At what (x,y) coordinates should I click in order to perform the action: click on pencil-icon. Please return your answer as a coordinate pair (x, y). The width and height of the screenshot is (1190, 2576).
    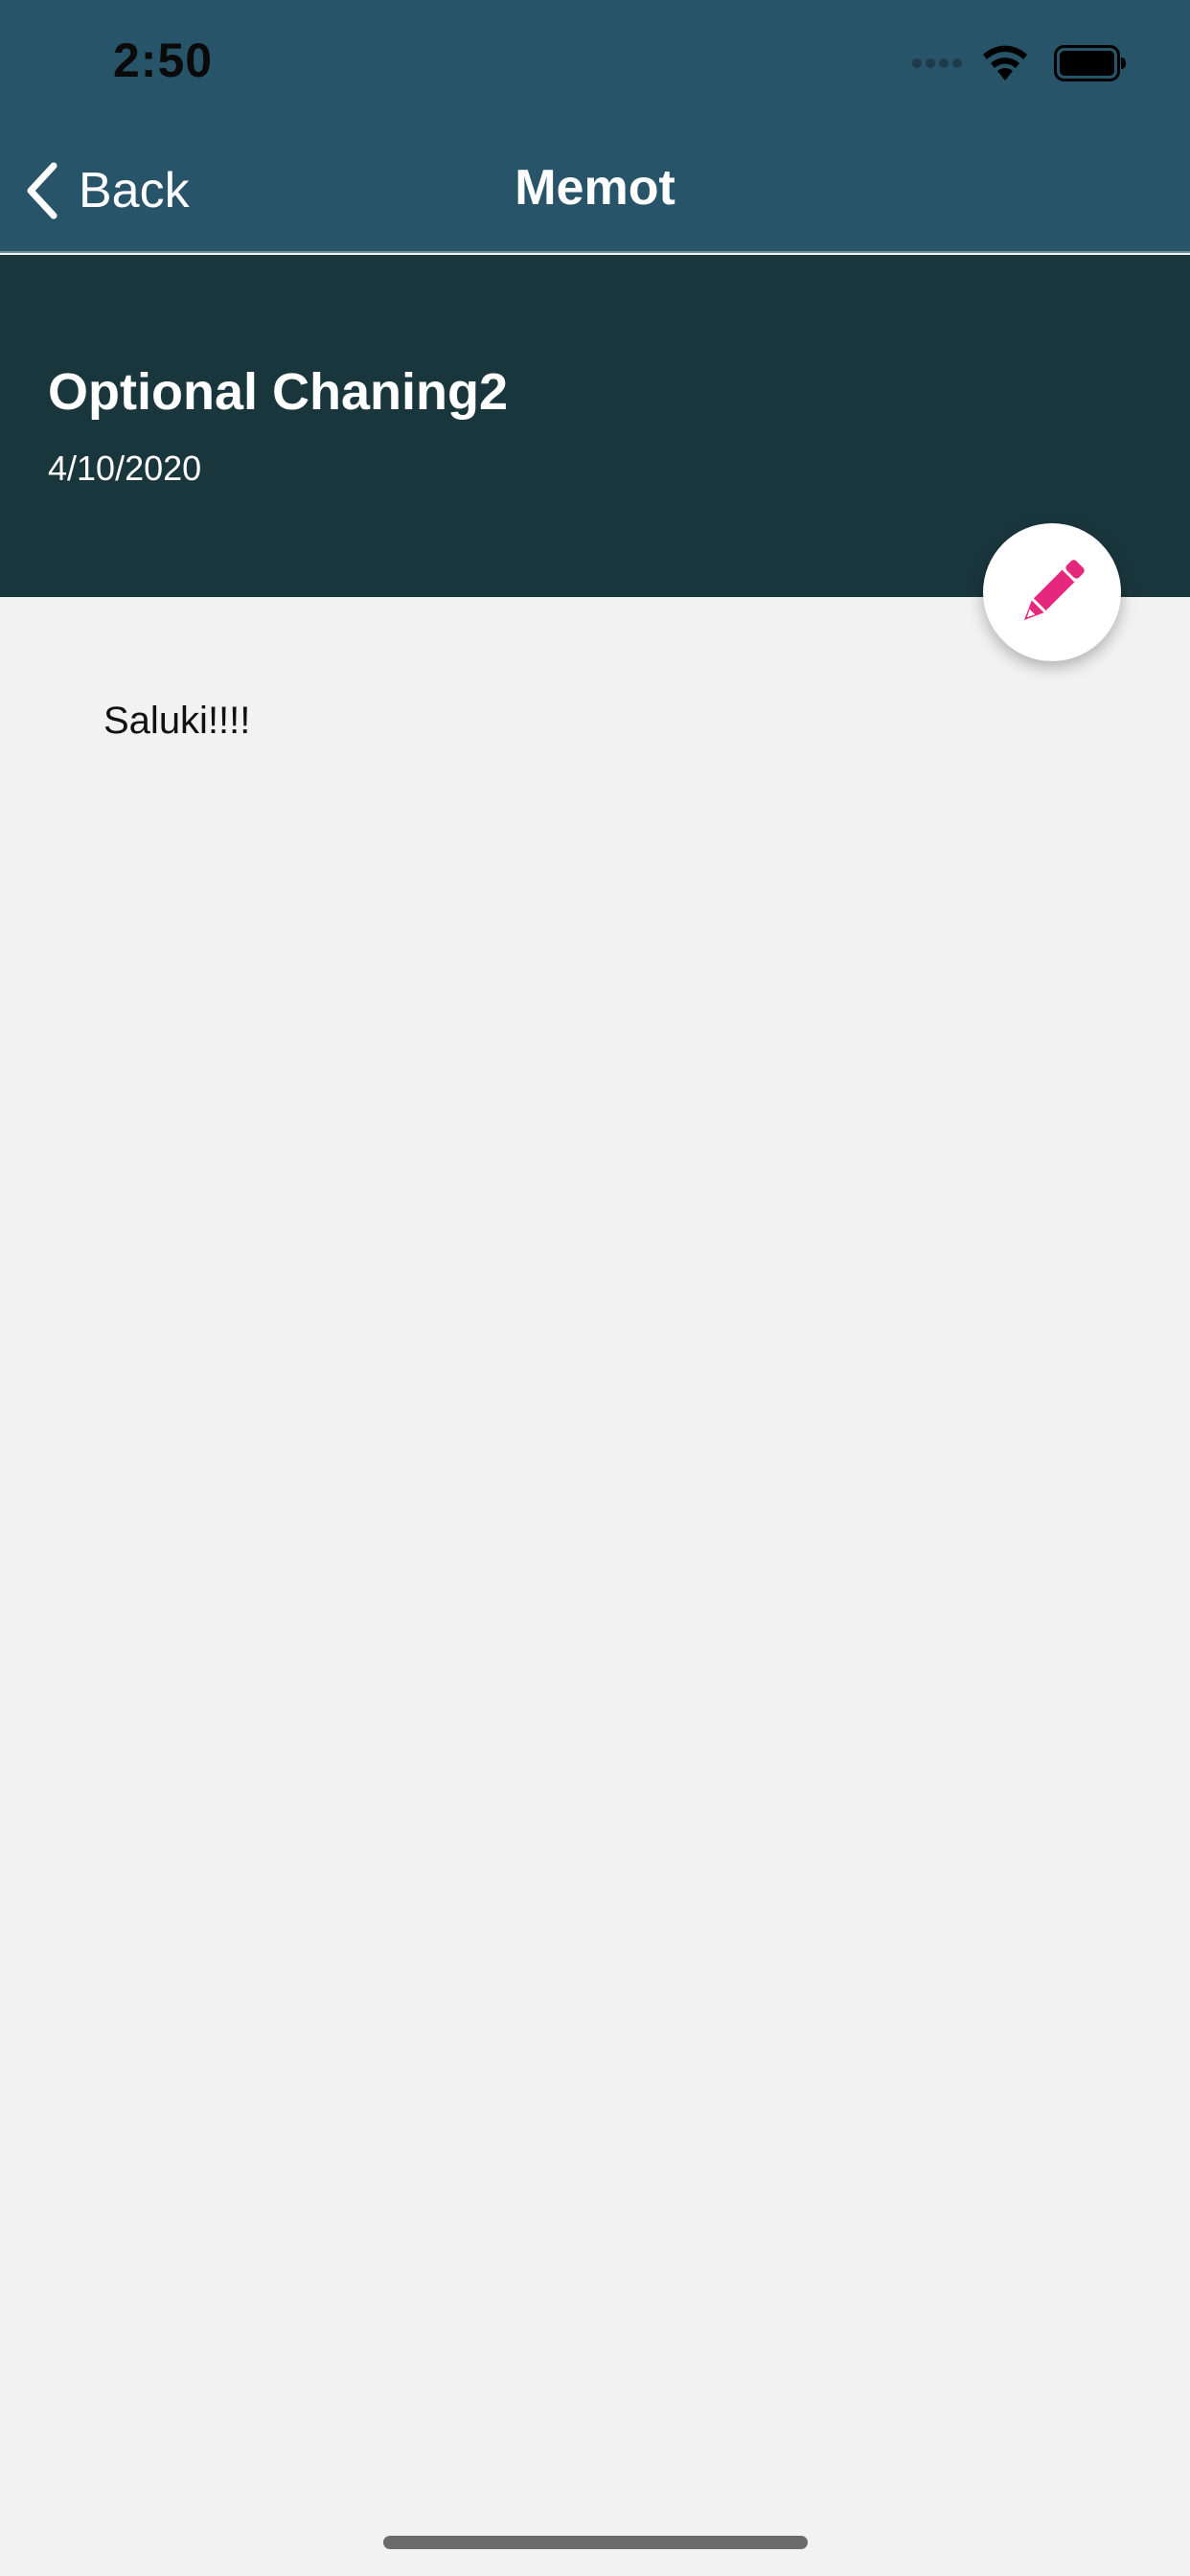
    Looking at the image, I should click on (1054, 590).